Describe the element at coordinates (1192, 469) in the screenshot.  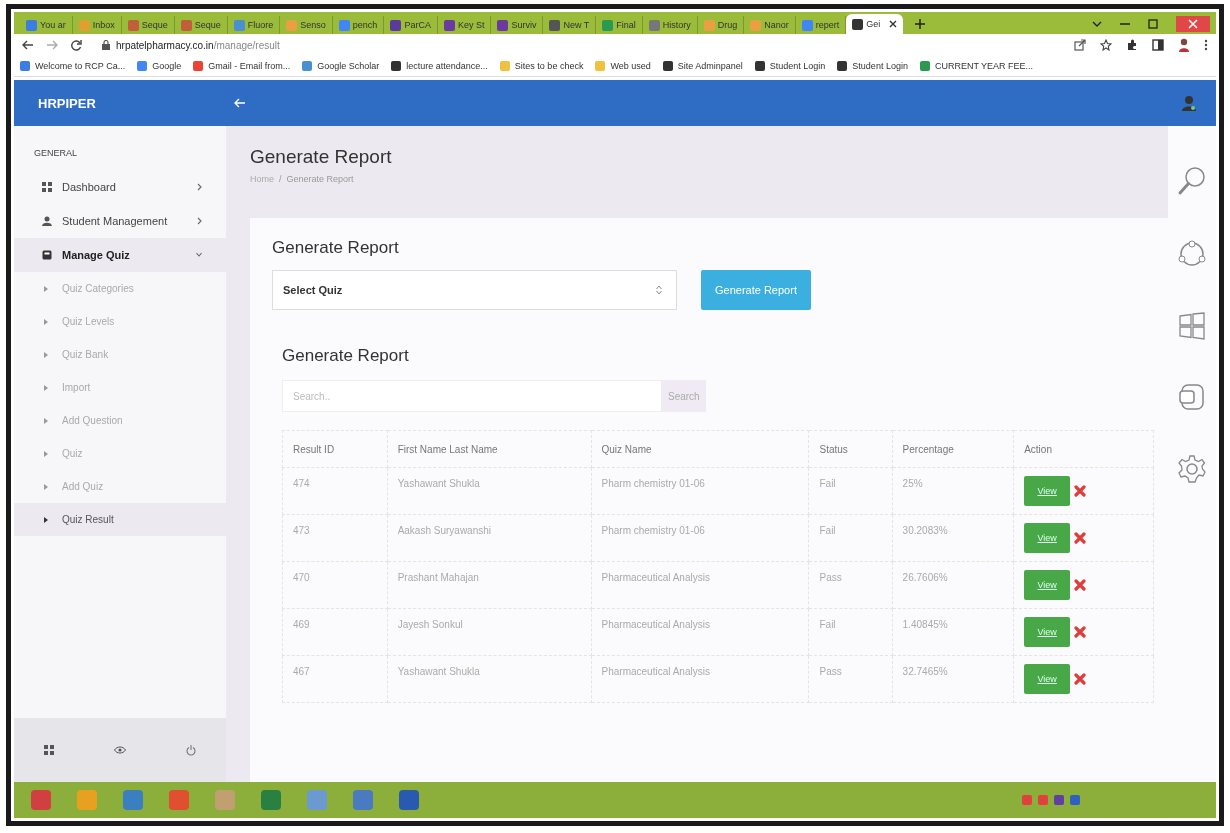
I see `settings-icon` at that location.